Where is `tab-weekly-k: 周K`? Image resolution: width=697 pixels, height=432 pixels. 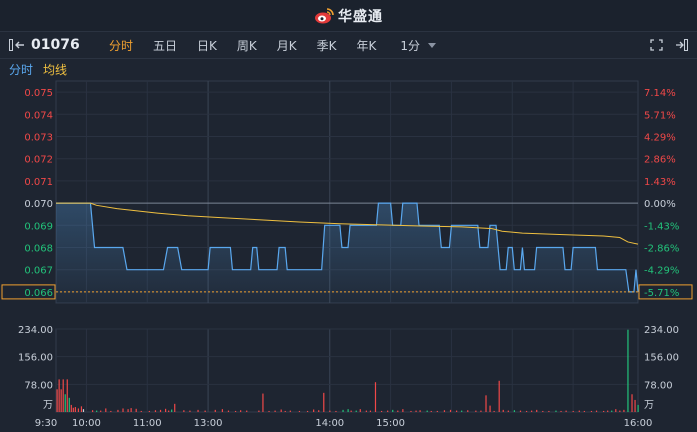
tab-weekly-k: 周K is located at coordinates (247, 45).